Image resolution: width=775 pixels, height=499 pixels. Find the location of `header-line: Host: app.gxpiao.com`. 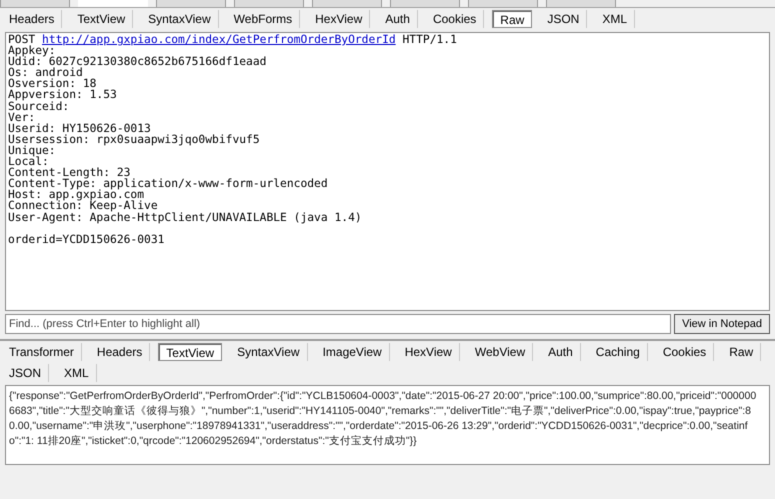

header-line: Host: app.gxpiao.com is located at coordinates (76, 194).